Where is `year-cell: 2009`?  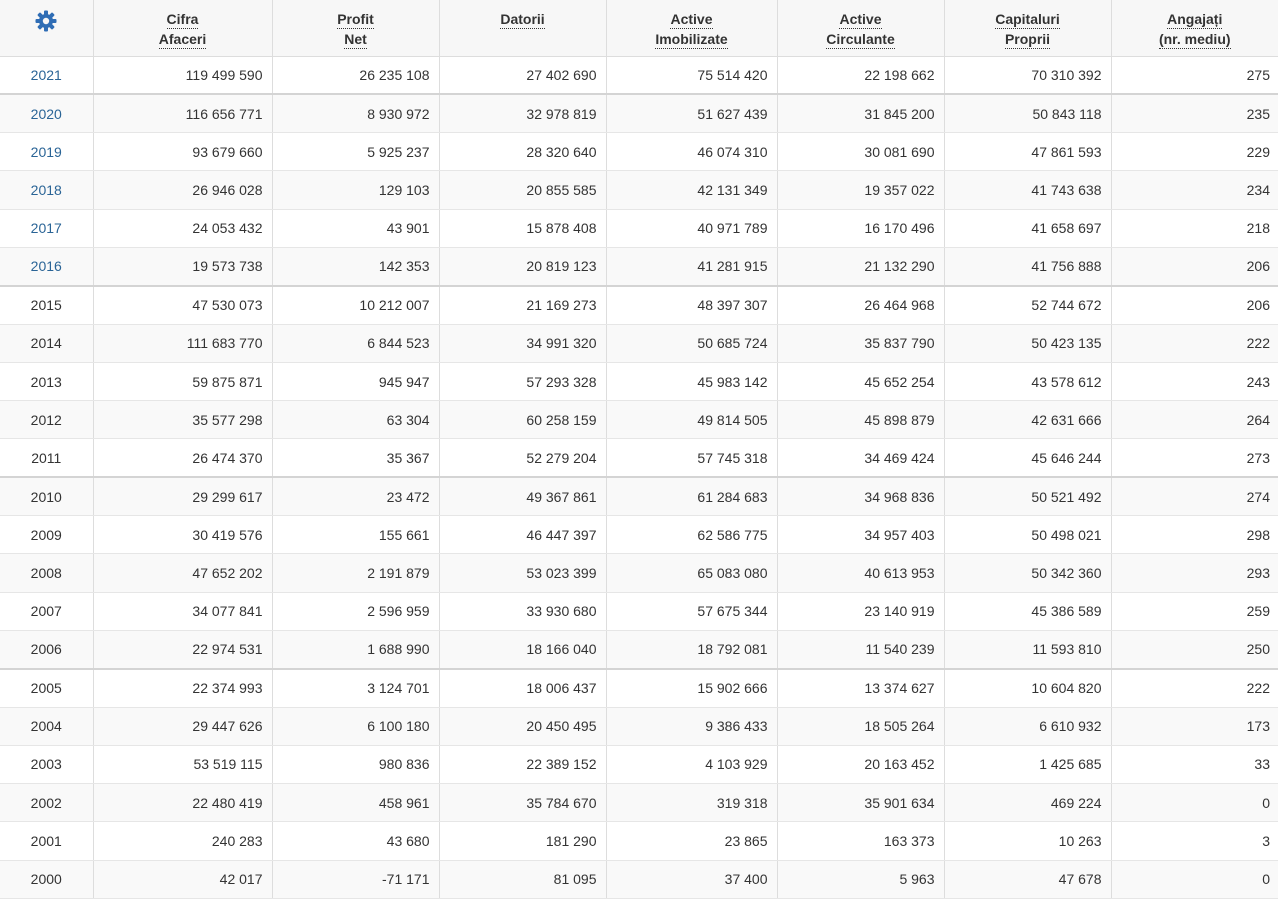
year-cell: 2009 is located at coordinates (47, 535).